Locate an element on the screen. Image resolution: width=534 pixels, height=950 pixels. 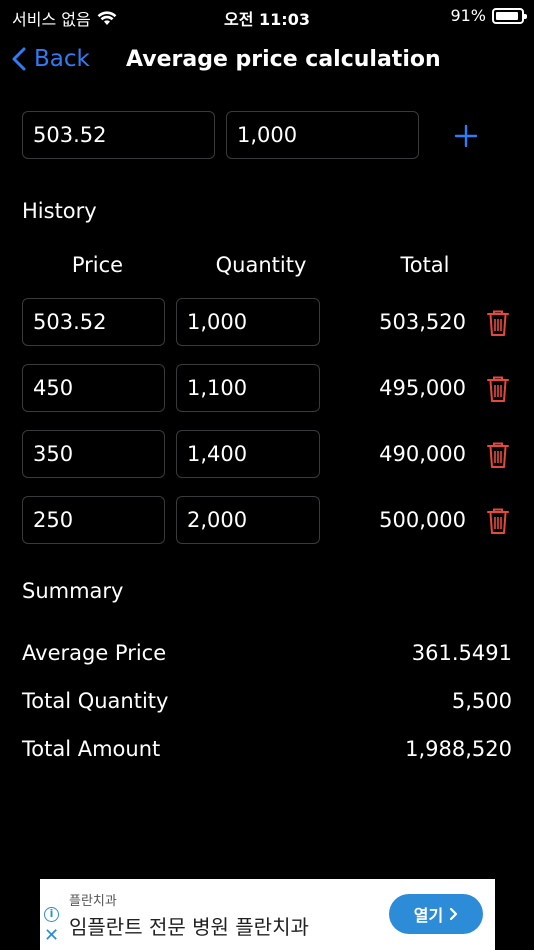
row-quantity-input: 1,400 is located at coordinates (248, 454).